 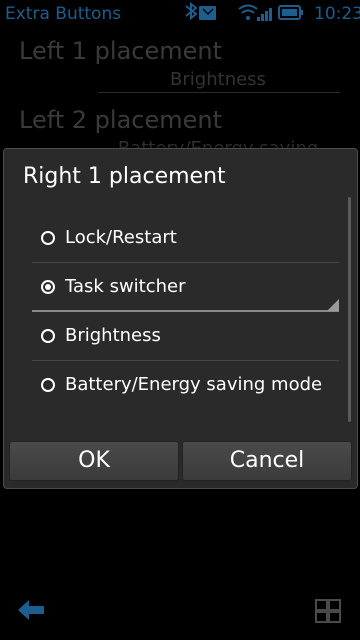 I want to click on option-label: Battery/Energy saving mode, so click(x=194, y=384).